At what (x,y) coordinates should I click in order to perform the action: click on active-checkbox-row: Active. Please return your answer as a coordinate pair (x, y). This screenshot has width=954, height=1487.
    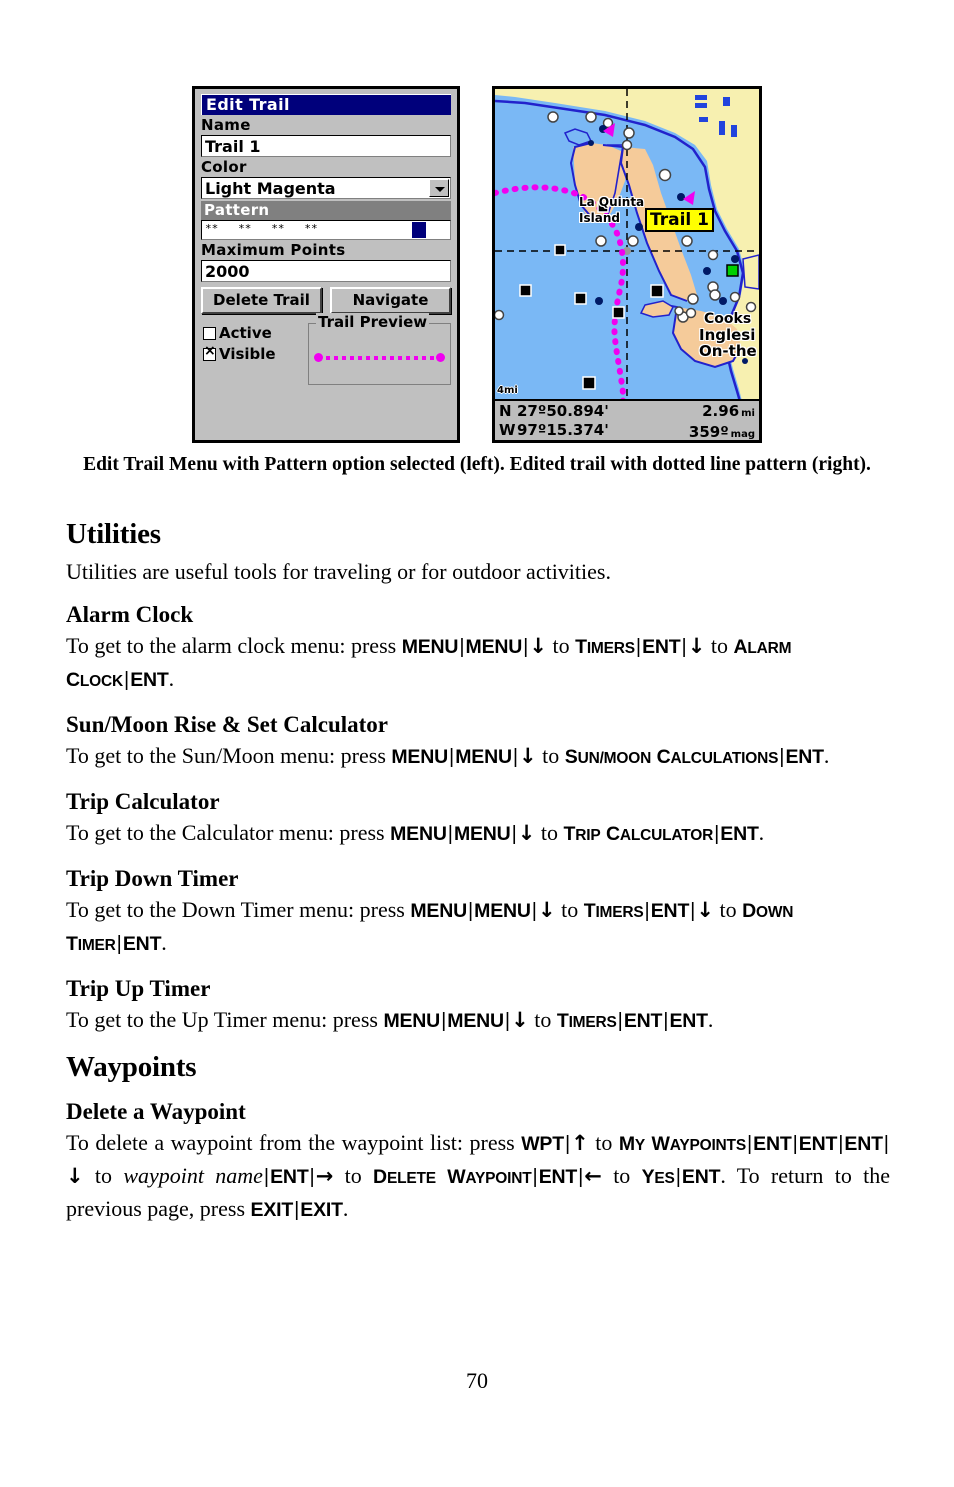
    Looking at the image, I should click on (255, 333).